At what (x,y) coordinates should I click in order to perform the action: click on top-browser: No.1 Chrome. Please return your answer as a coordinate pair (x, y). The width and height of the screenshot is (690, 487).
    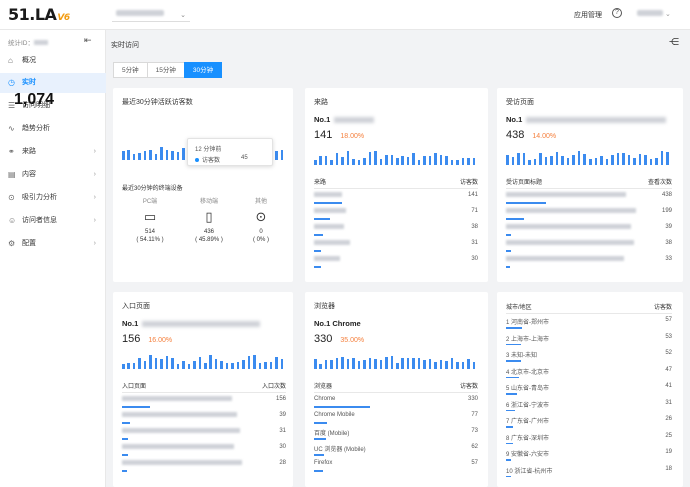
    Looking at the image, I should click on (337, 323).